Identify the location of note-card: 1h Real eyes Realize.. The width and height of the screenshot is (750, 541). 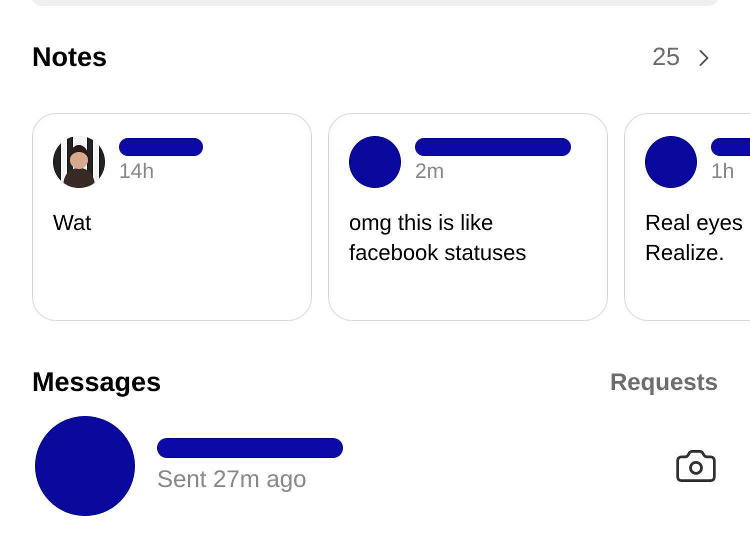
(687, 217).